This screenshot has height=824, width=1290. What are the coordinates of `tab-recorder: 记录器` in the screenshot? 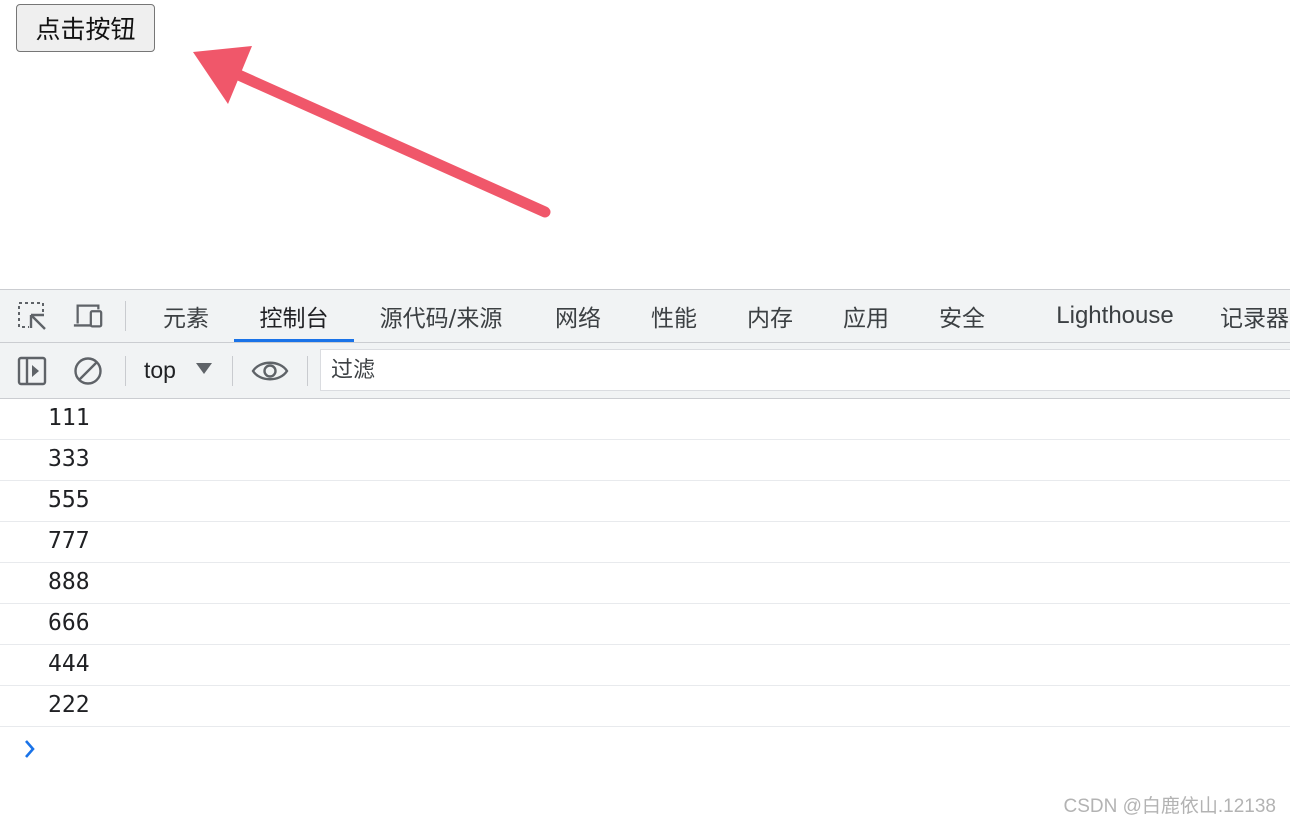 It's located at (1255, 316).